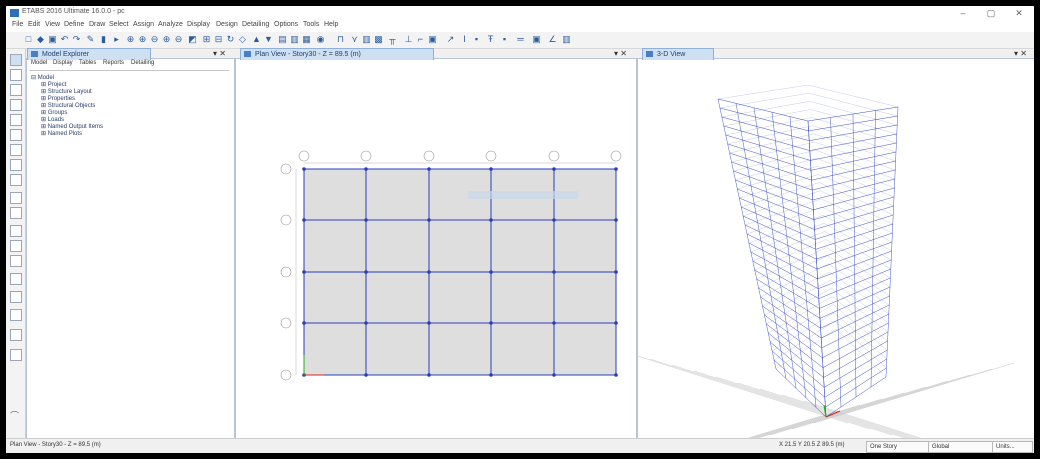 Image resolution: width=1040 pixels, height=459 pixels. Describe the element at coordinates (142, 63) in the screenshot. I see `tab-detailing: Detailing` at that location.